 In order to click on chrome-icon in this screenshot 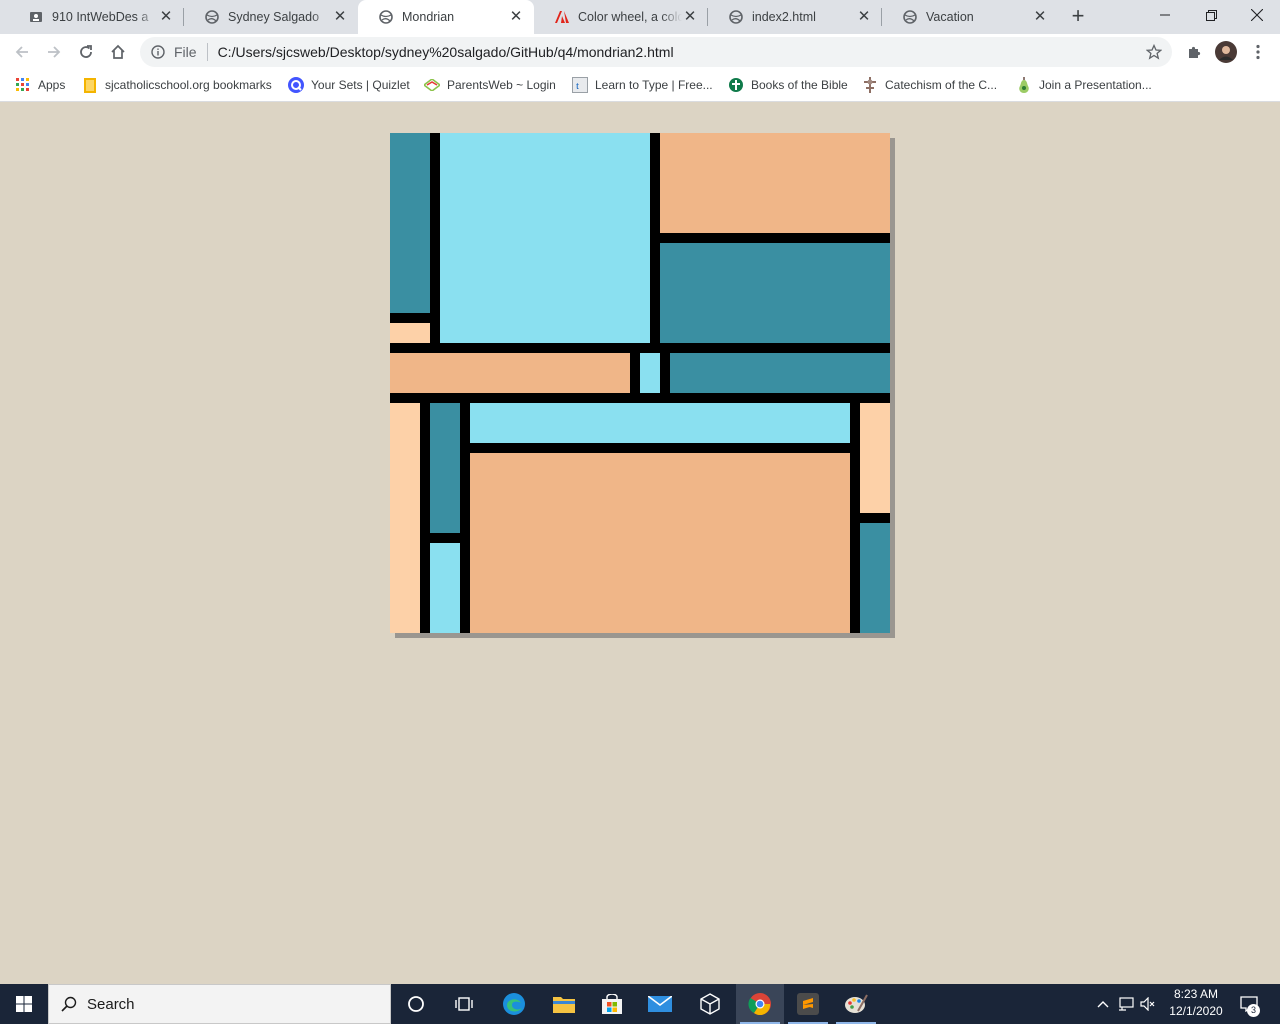, I will do `click(760, 1004)`.